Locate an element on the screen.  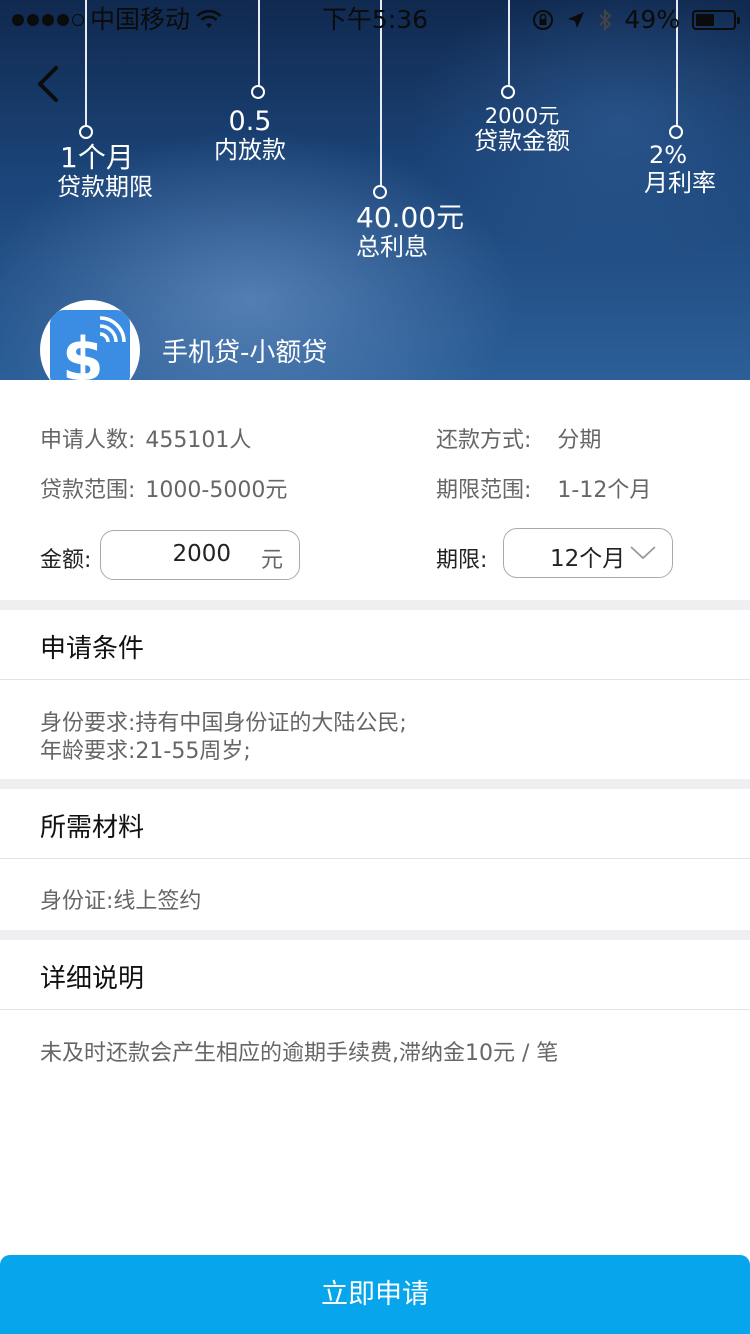
product-logo: $ is located at coordinates (90, 340).